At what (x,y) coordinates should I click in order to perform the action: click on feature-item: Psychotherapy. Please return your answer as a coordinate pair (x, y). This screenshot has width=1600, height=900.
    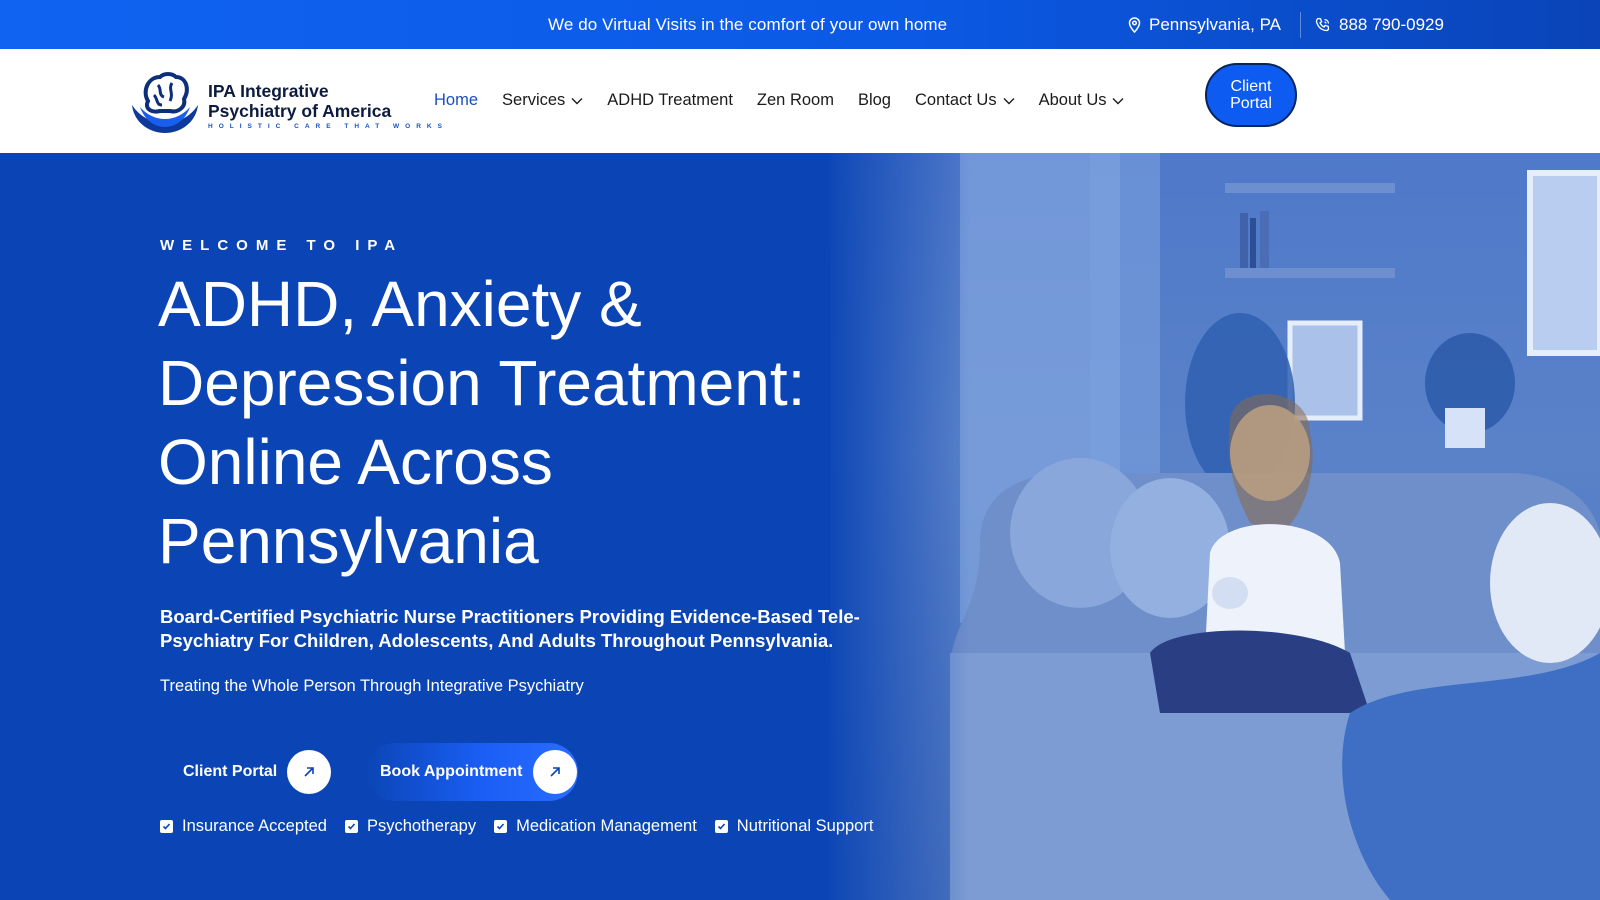
    Looking at the image, I should click on (410, 826).